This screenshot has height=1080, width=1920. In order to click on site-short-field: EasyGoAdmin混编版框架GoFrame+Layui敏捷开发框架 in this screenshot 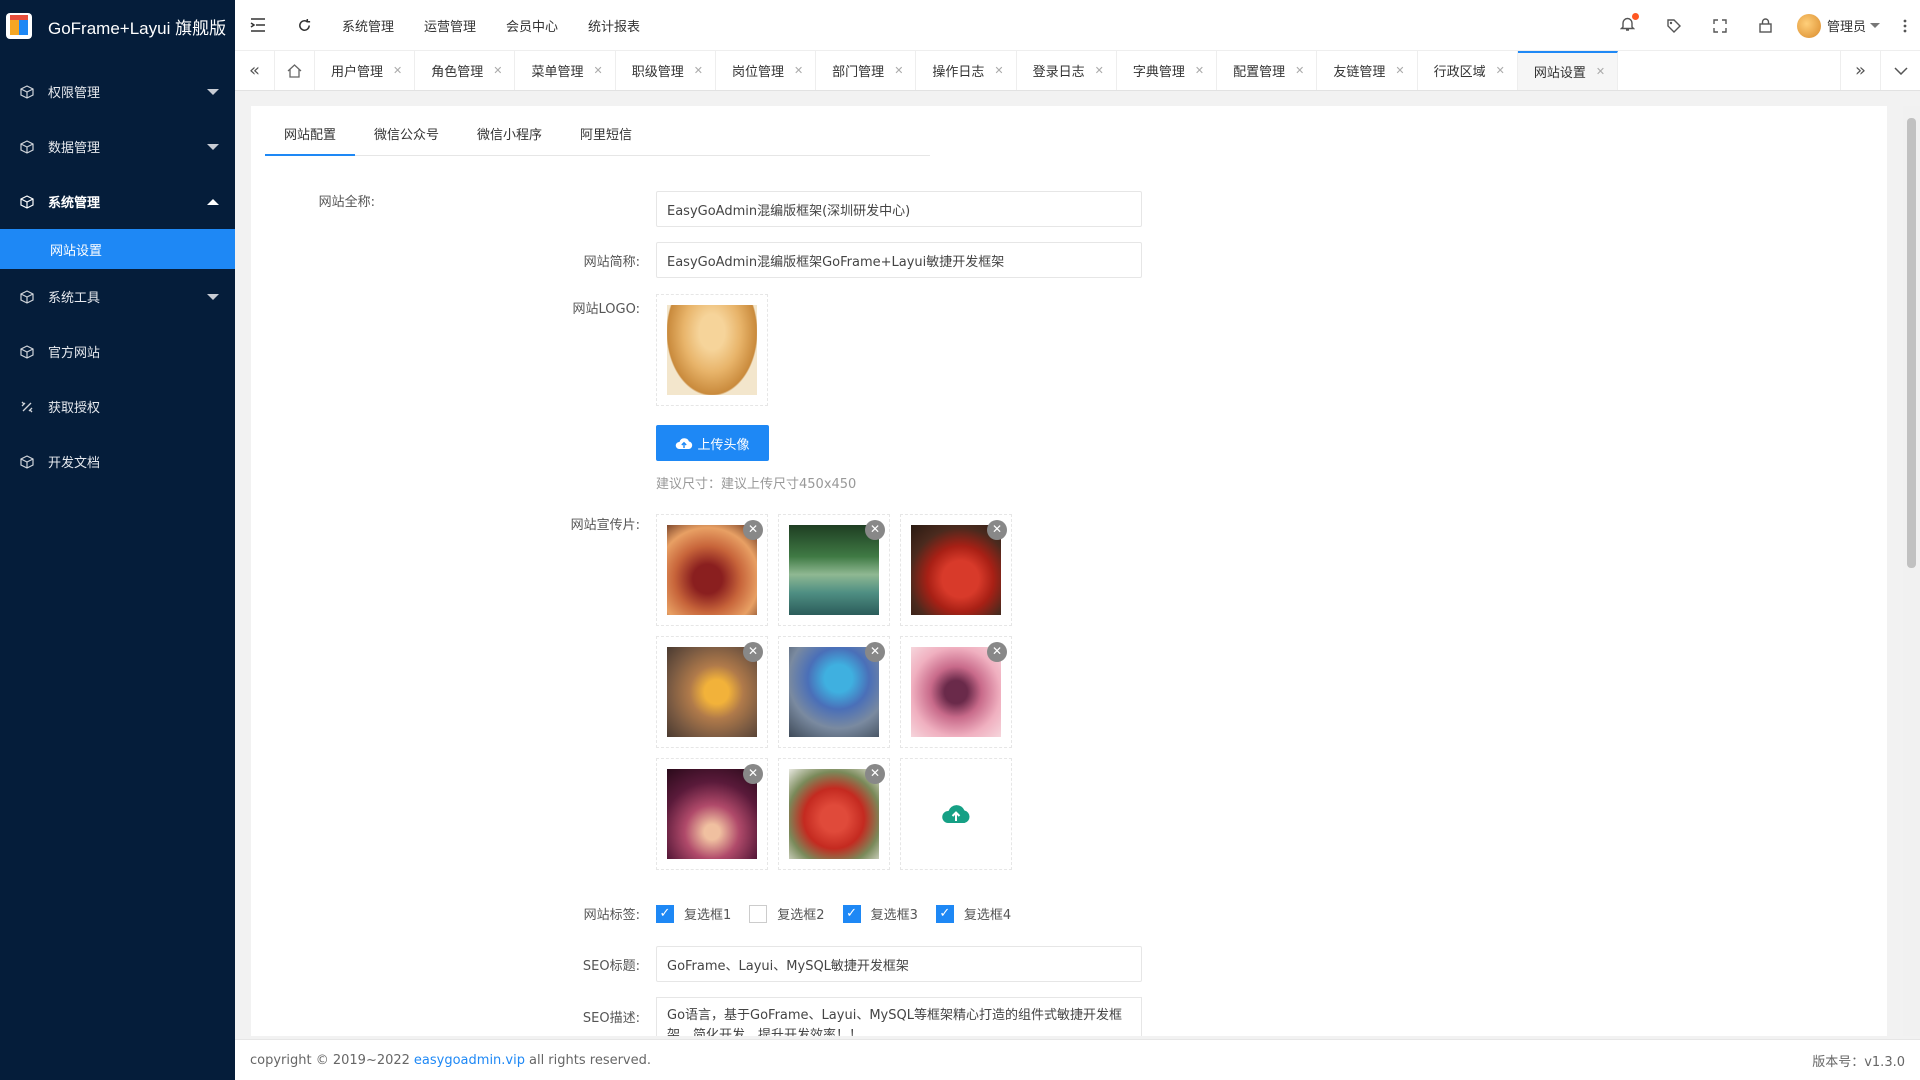, I will do `click(899, 260)`.